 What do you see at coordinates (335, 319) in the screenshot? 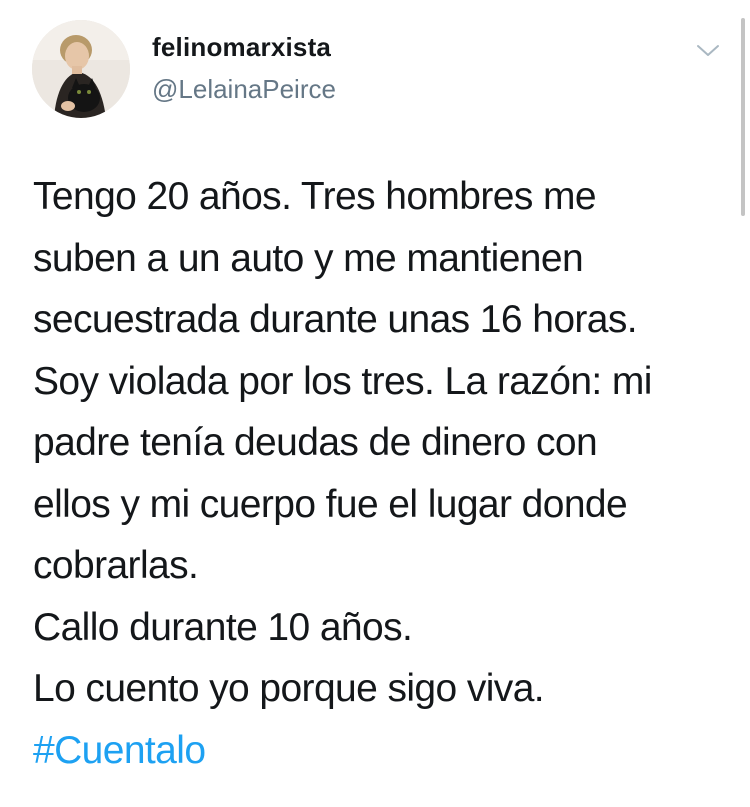
I see `tweet-text-line: secuestrada durante unas 16 horas.` at bounding box center [335, 319].